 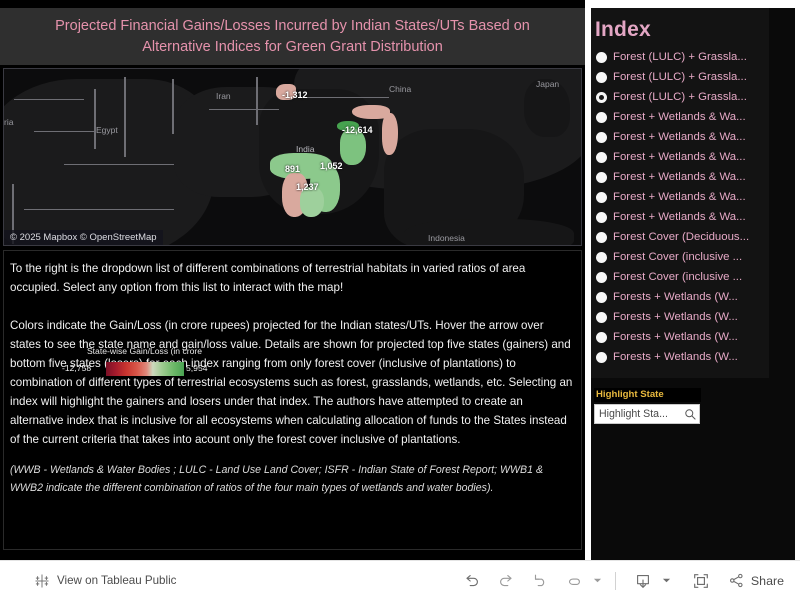 I want to click on highlight-state-label: Highlight State, so click(x=630, y=394).